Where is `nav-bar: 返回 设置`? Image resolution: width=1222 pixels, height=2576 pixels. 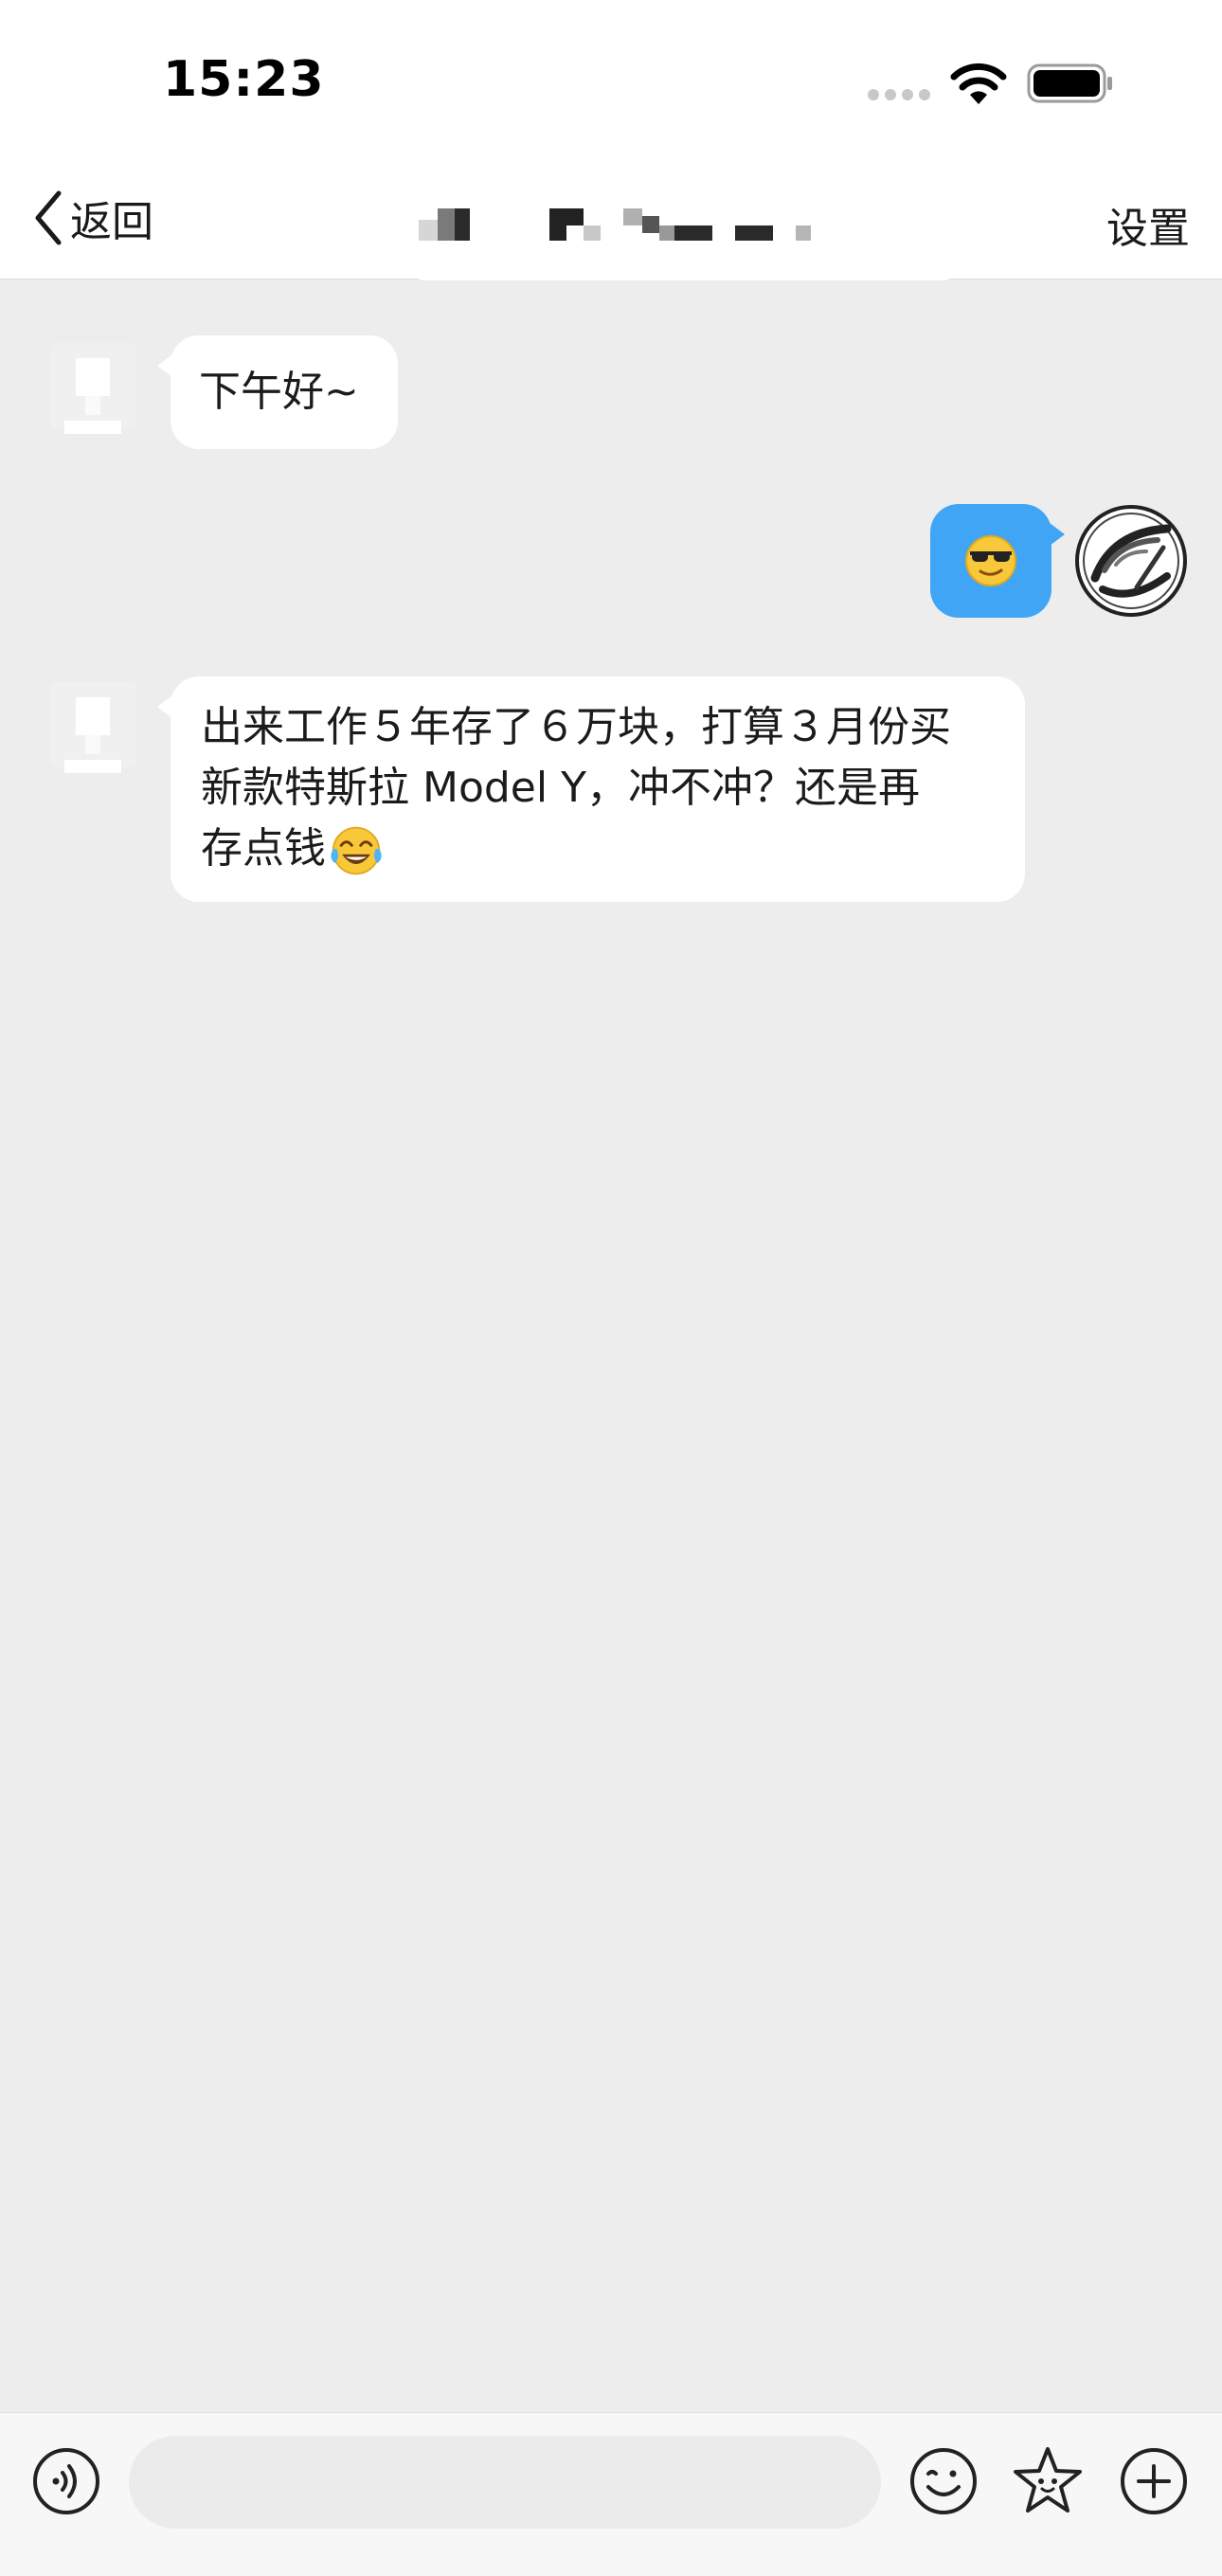
nav-bar: 返回 设置 is located at coordinates (611, 220).